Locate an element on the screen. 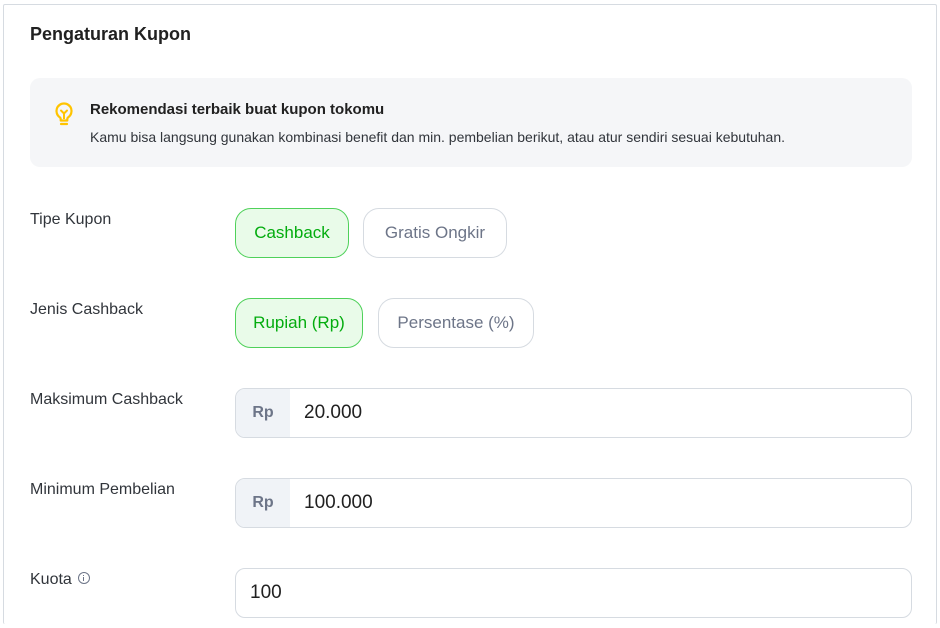 This screenshot has height=628, width=940. quota-field is located at coordinates (573, 593).